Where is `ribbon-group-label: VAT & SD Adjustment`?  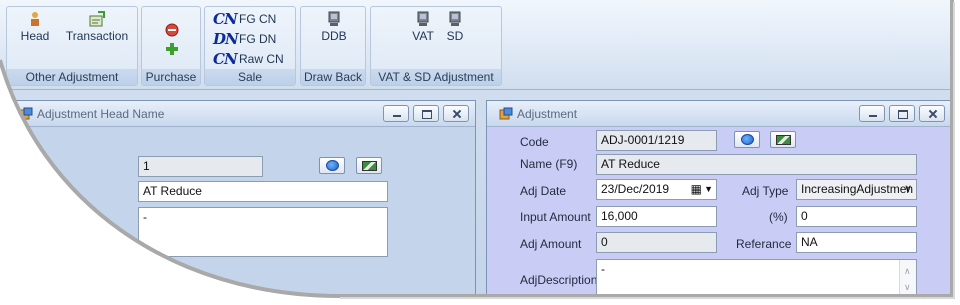 ribbon-group-label: VAT & SD Adjustment is located at coordinates (436, 77).